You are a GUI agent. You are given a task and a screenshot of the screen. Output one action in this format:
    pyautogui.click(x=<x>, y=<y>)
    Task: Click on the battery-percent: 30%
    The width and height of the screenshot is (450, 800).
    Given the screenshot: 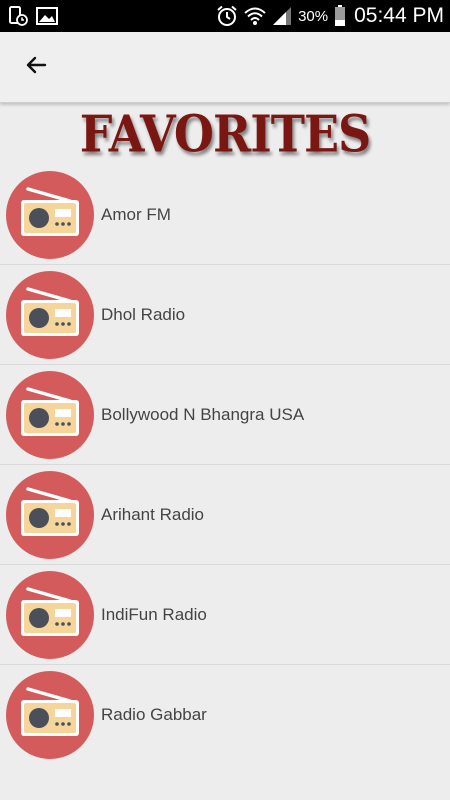 What is the action you would take?
    pyautogui.click(x=313, y=16)
    